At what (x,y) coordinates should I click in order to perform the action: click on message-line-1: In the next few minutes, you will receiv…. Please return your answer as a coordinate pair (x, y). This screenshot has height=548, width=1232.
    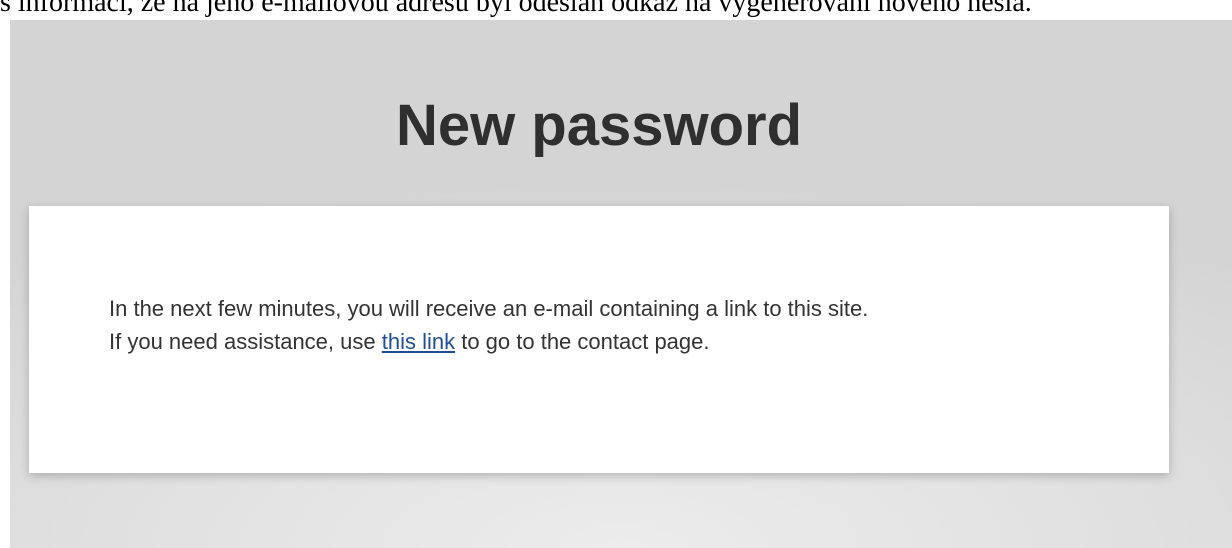
    Looking at the image, I should click on (489, 308).